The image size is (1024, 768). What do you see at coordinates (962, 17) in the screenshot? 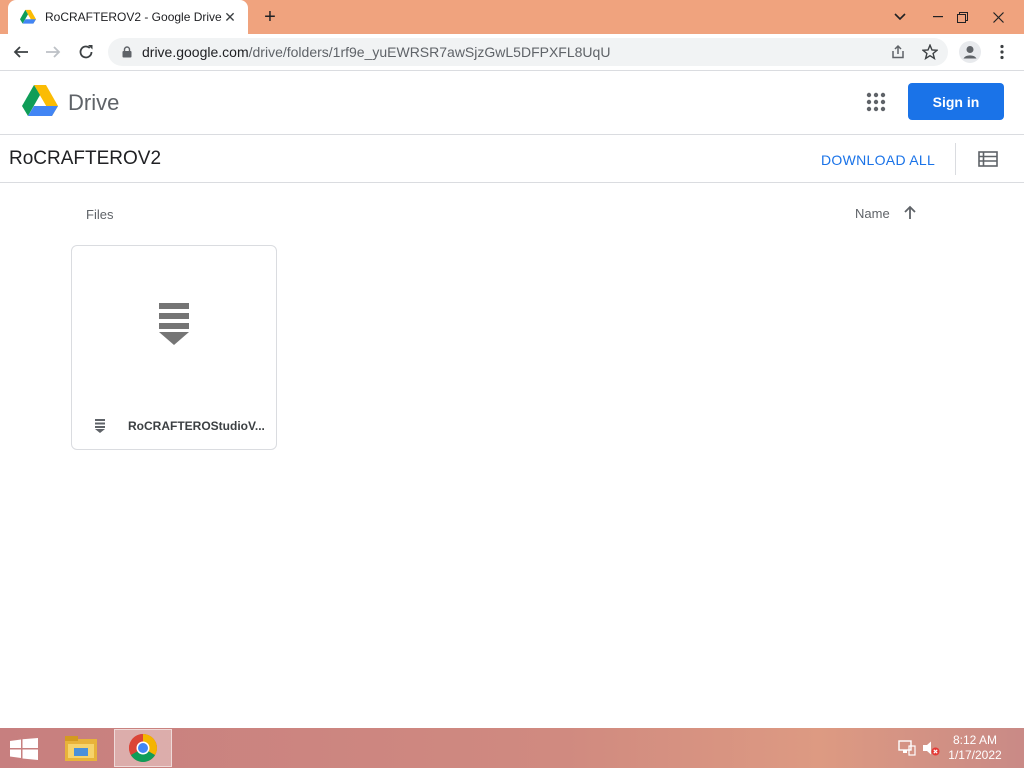
I see `restore-button` at bounding box center [962, 17].